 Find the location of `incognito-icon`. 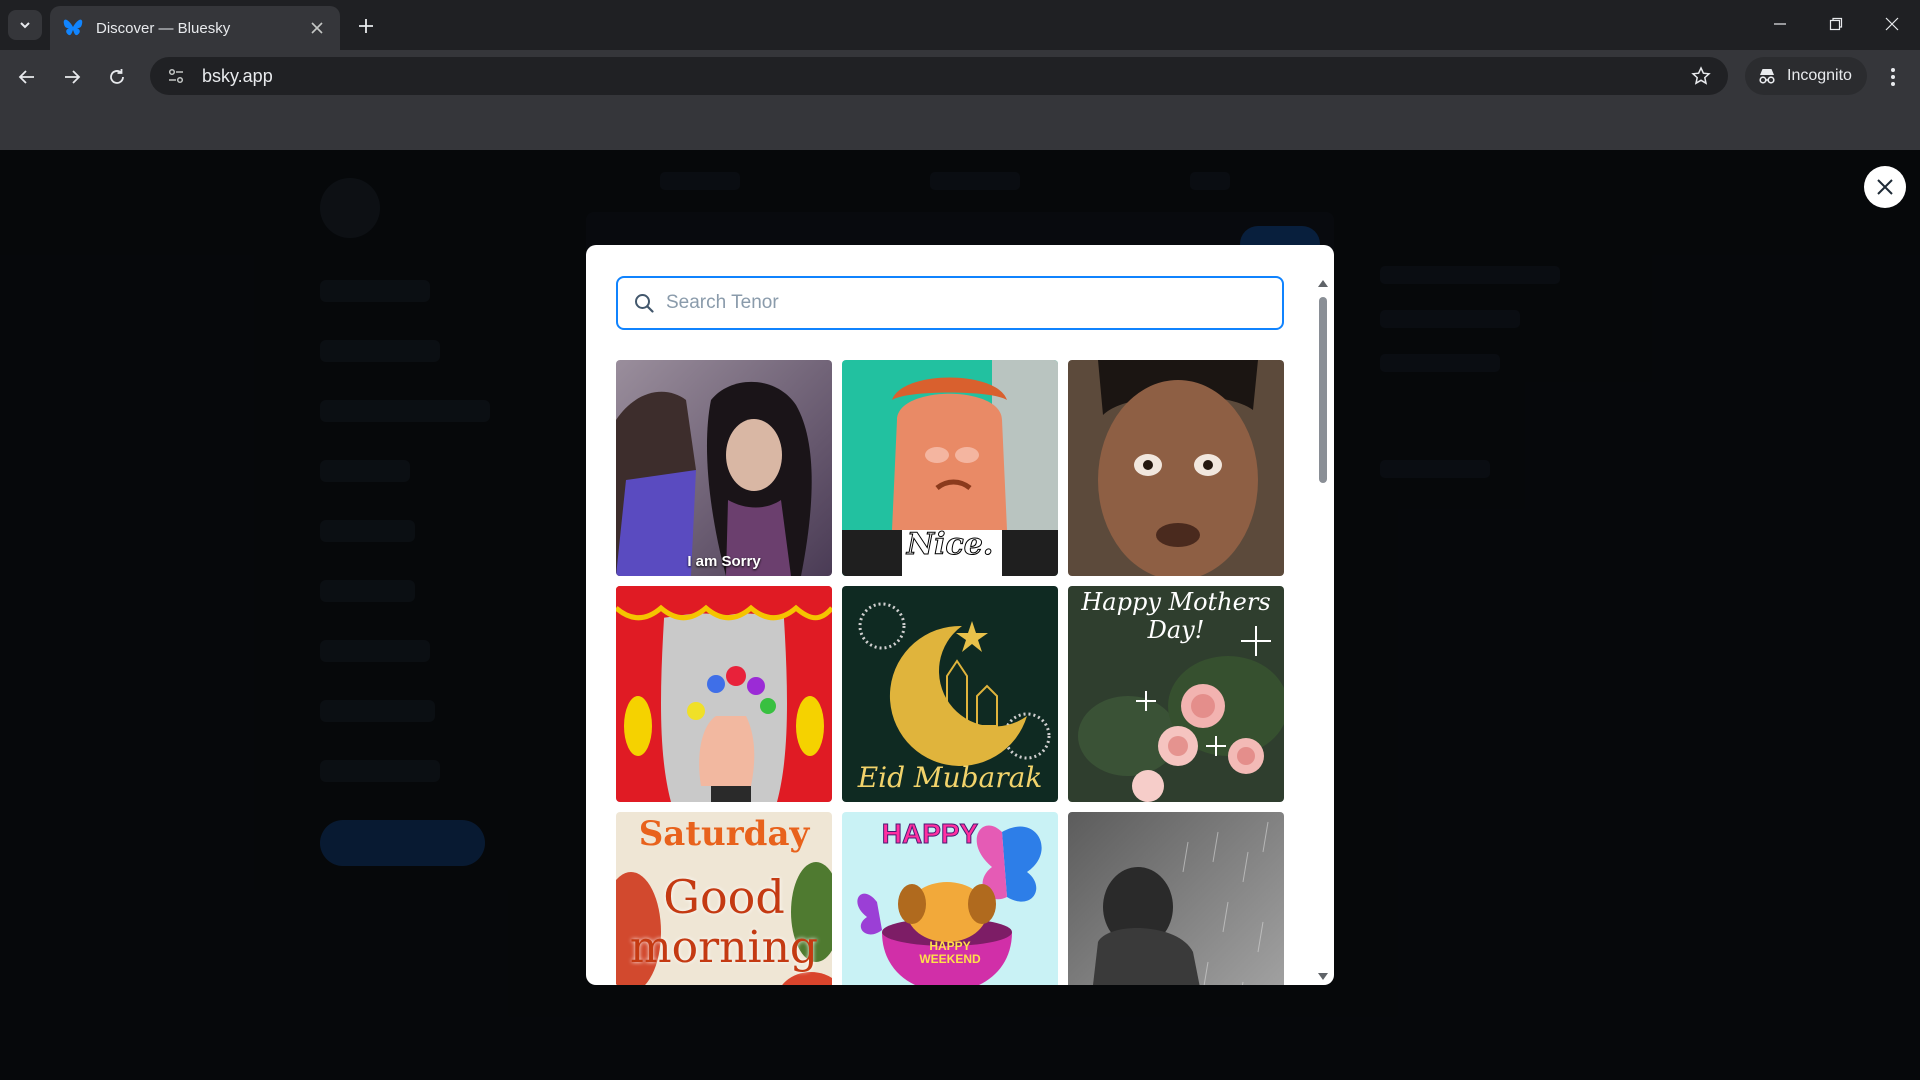

incognito-icon is located at coordinates (1767, 76).